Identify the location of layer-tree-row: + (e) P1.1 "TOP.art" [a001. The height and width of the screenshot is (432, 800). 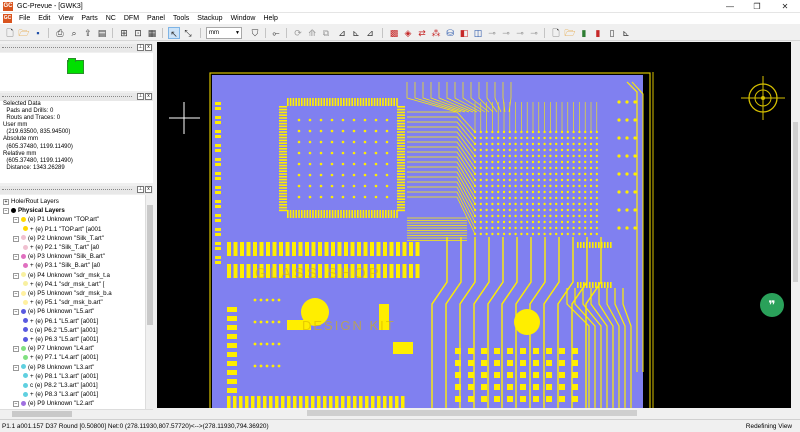
(62, 229).